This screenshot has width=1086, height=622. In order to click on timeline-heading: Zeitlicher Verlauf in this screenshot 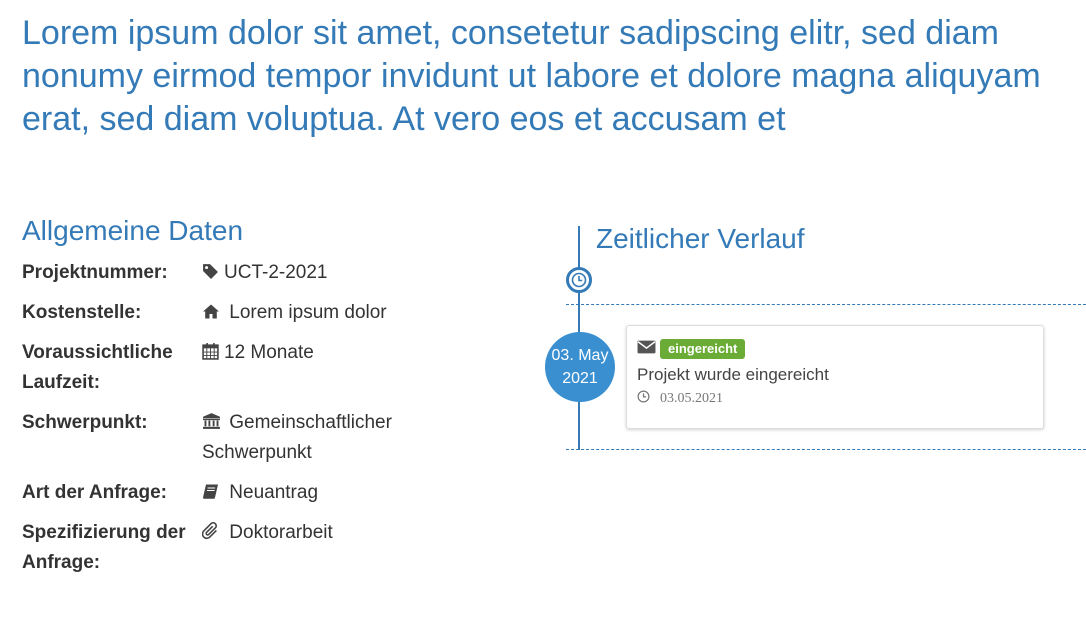, I will do `click(700, 238)`.